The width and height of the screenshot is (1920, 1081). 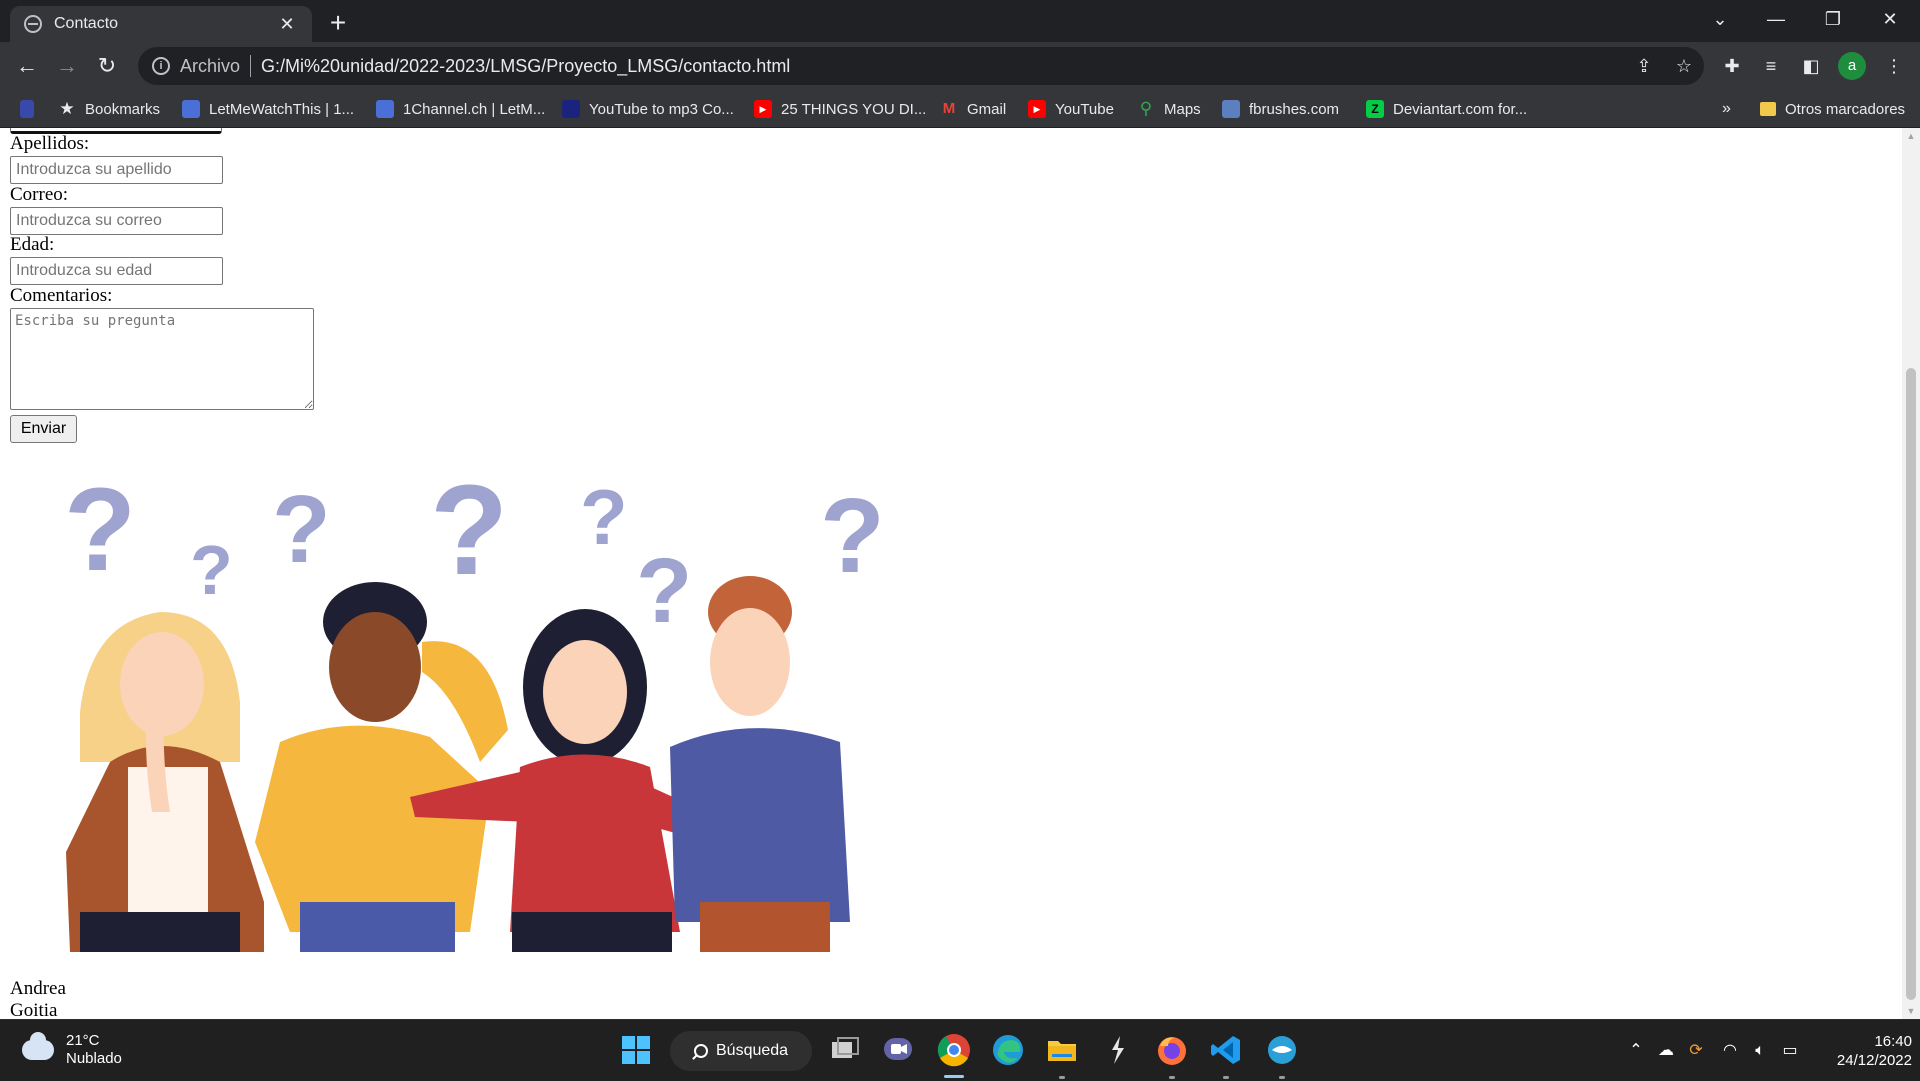 What do you see at coordinates (844, 1050) in the screenshot?
I see `task-view-icon` at bounding box center [844, 1050].